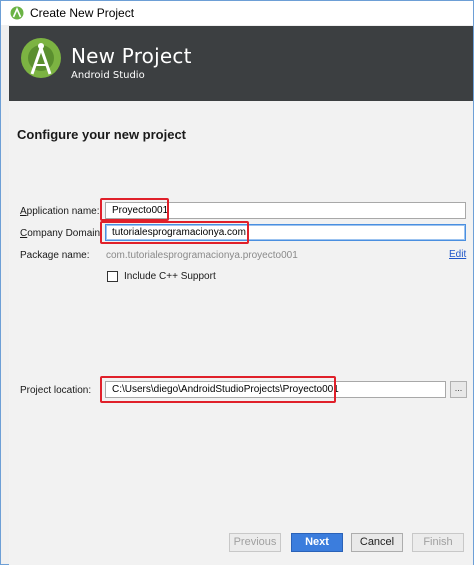 This screenshot has width=474, height=565. I want to click on next-button: Next, so click(317, 542).